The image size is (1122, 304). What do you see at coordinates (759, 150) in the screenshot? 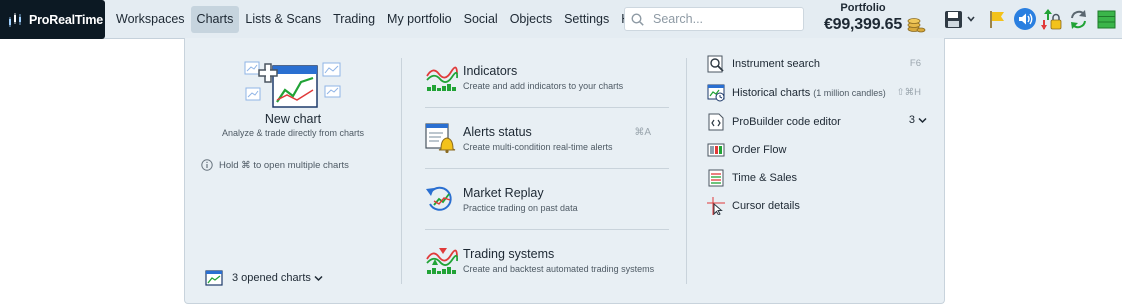
I see `order-flow-label: Order Flow` at bounding box center [759, 150].